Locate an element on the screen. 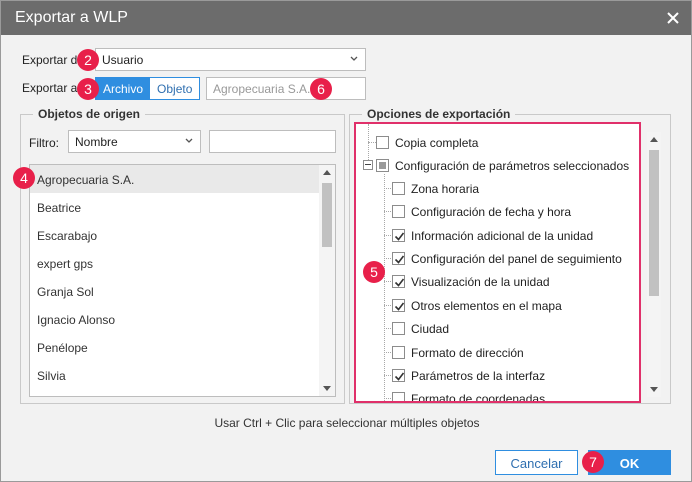 The image size is (692, 482). cancel-button: Cancelar is located at coordinates (536, 462).